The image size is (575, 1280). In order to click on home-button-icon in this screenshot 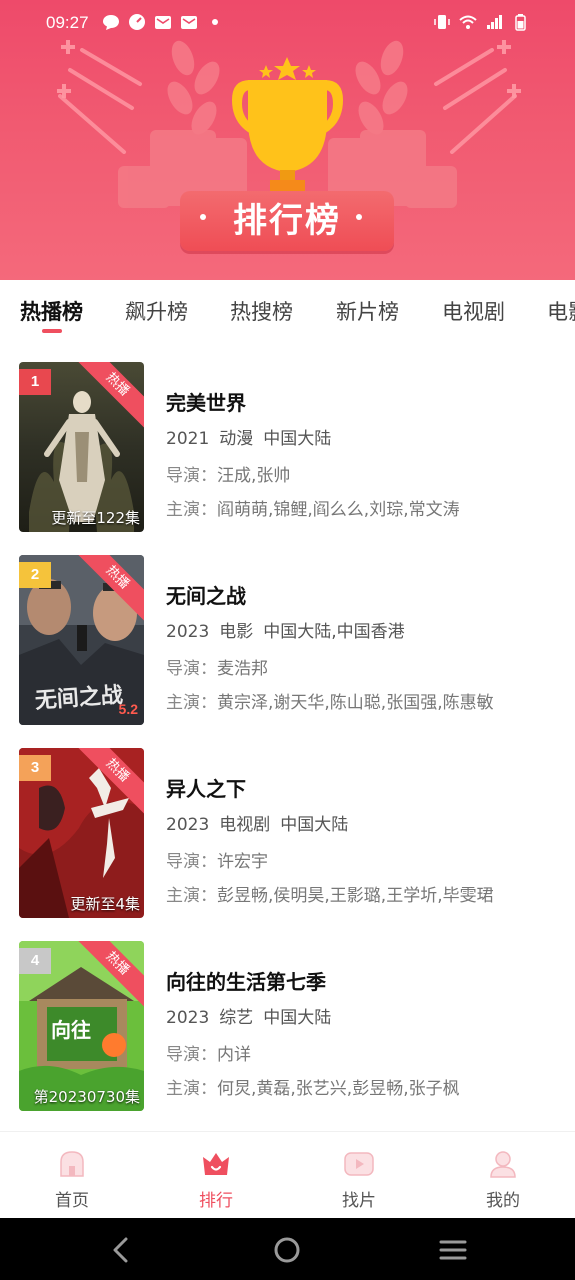, I will do `click(287, 1250)`.